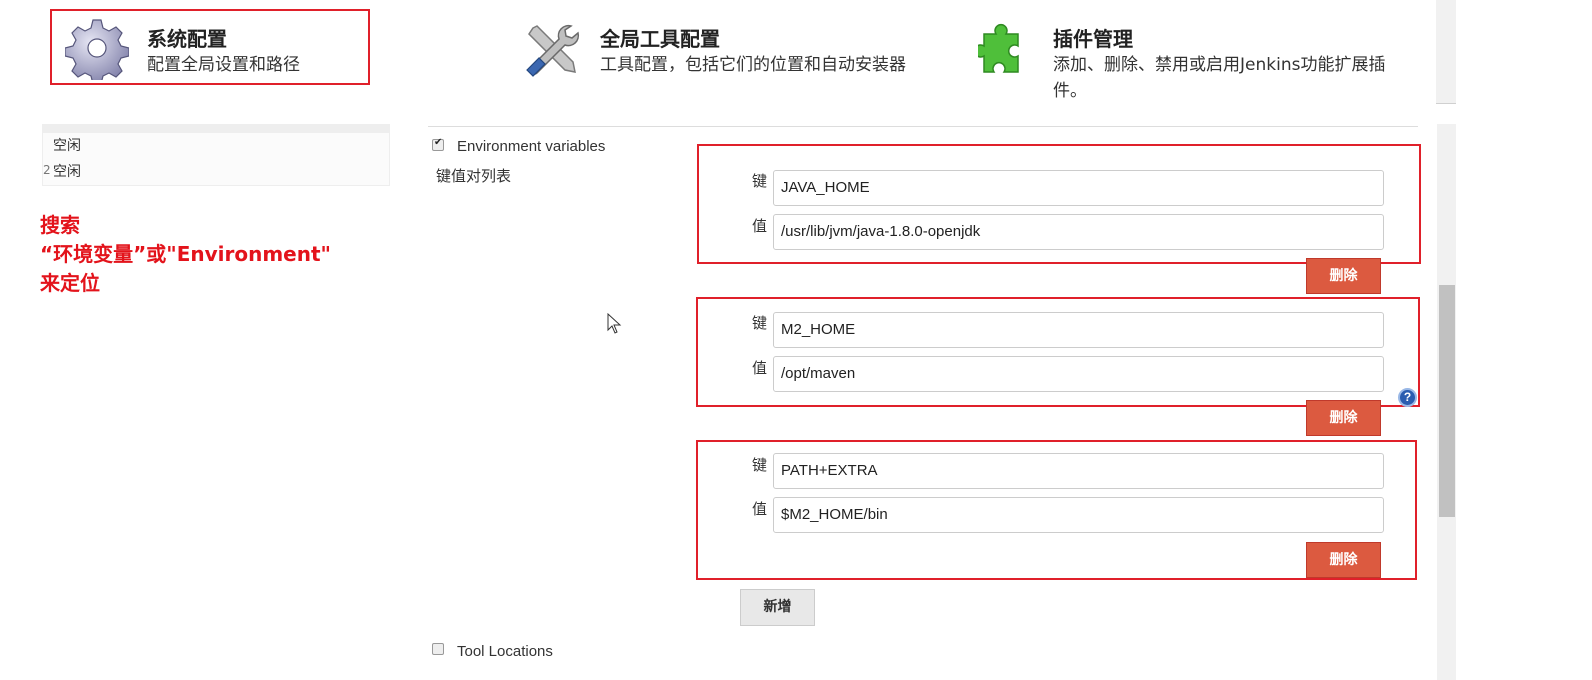  I want to click on tool-locations-checkbox, so click(438, 649).